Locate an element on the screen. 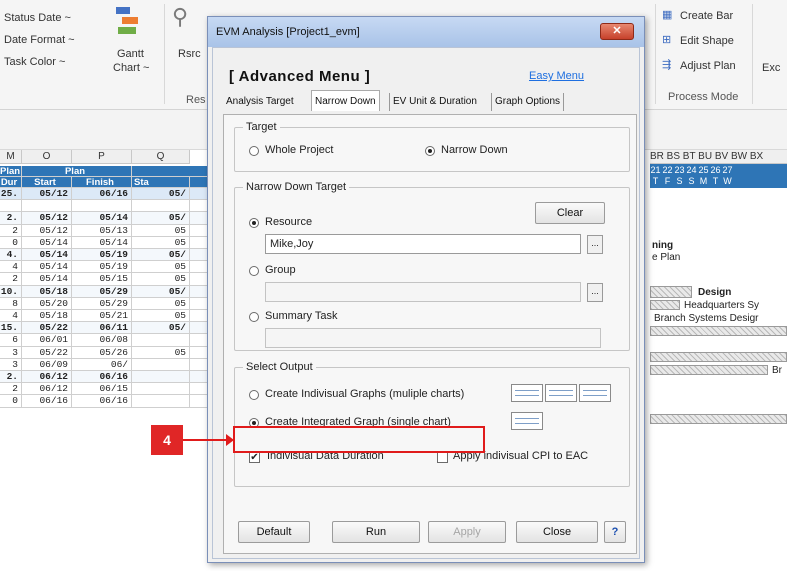  individual-graphs-radio is located at coordinates (254, 395).